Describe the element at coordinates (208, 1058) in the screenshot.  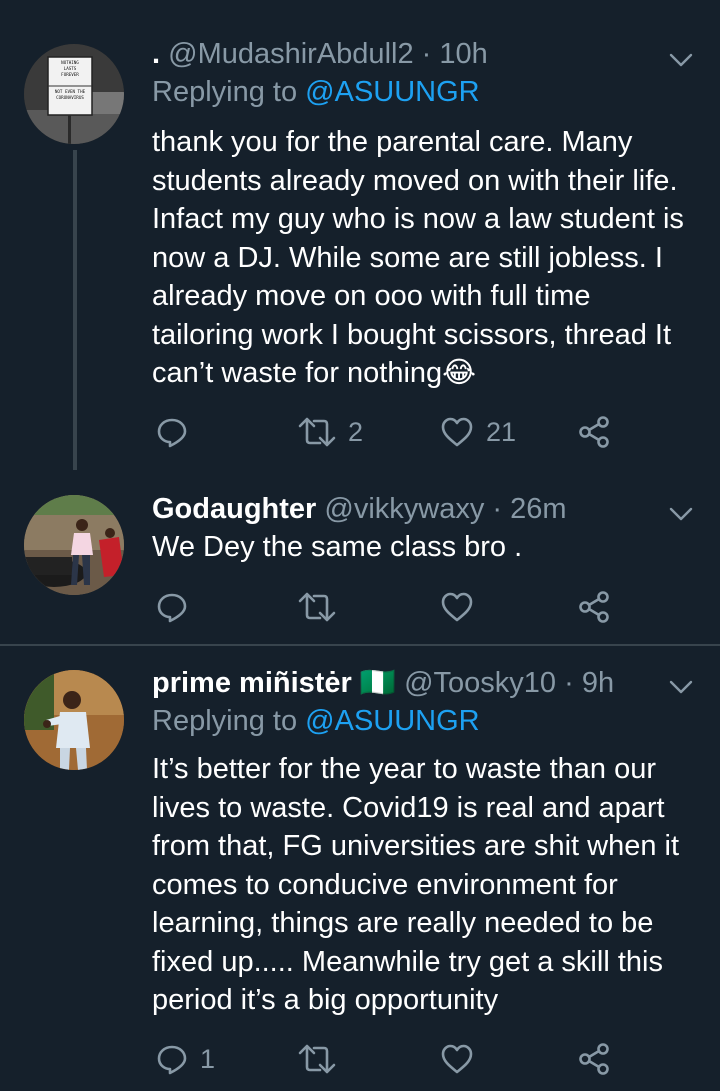
I see `reply-count: 1` at that location.